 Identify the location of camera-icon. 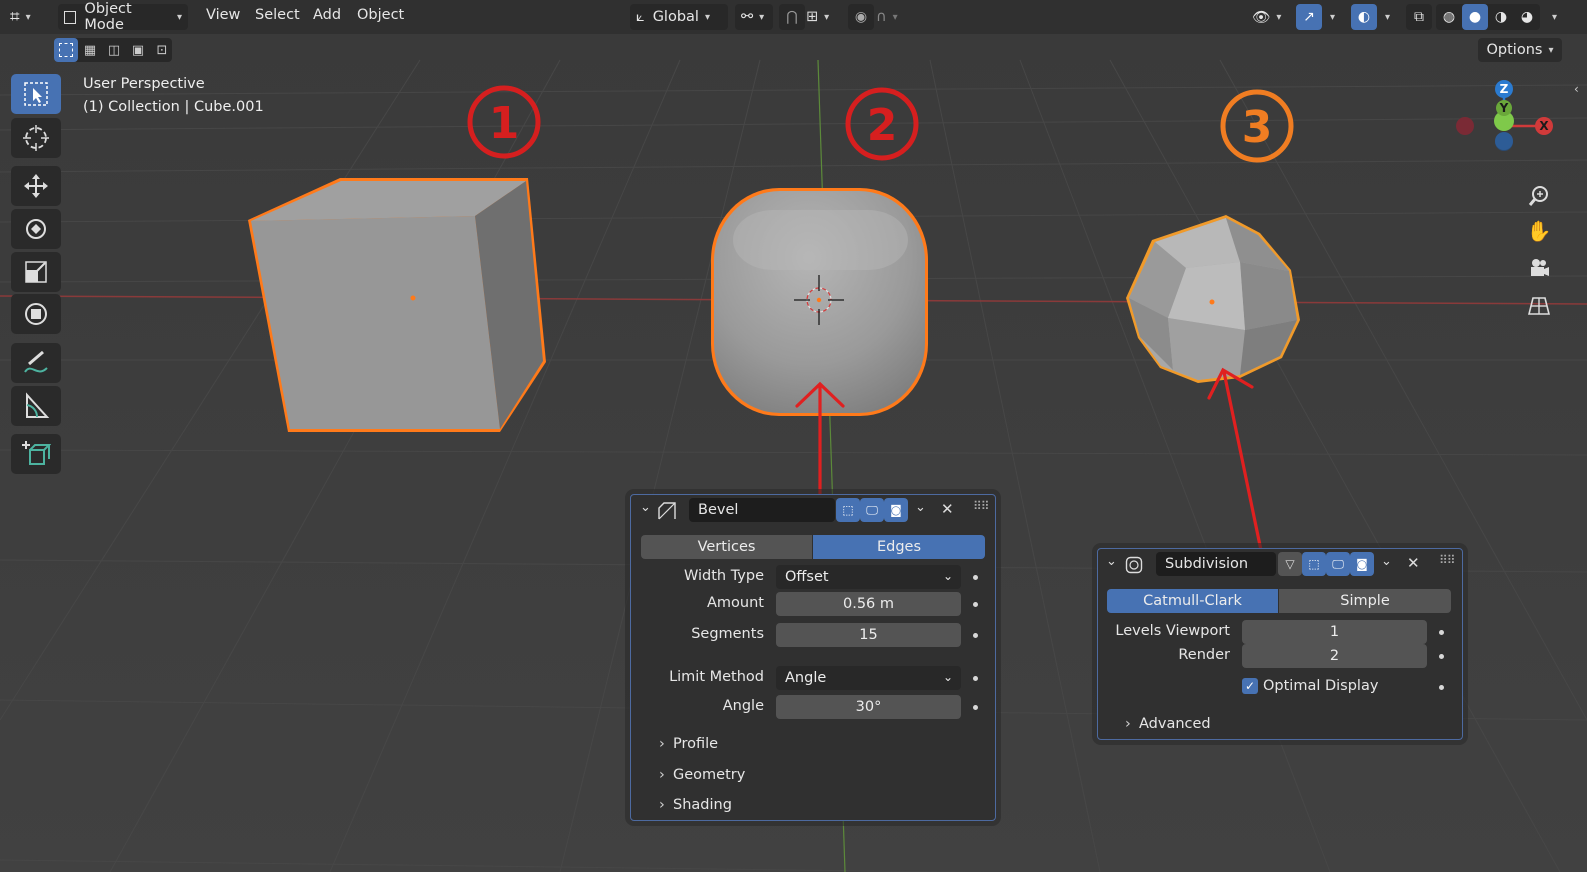
(1540, 267).